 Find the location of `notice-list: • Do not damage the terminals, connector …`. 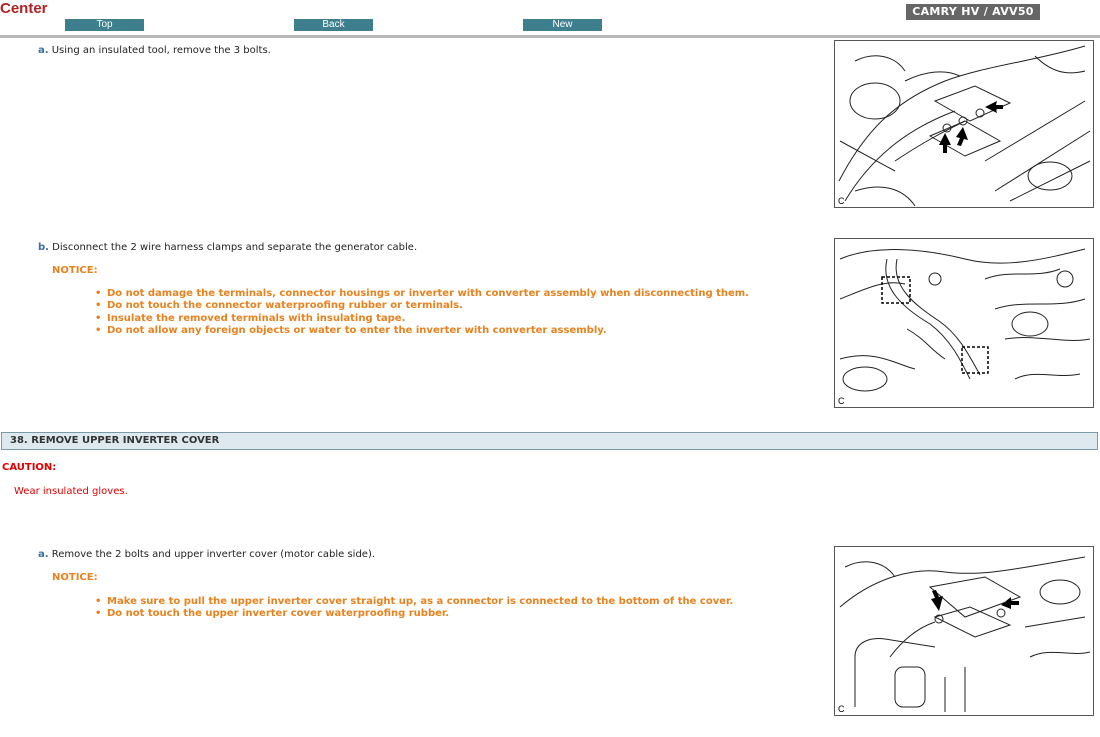

notice-list: • Do not damage the terminals, connector … is located at coordinates (422, 312).